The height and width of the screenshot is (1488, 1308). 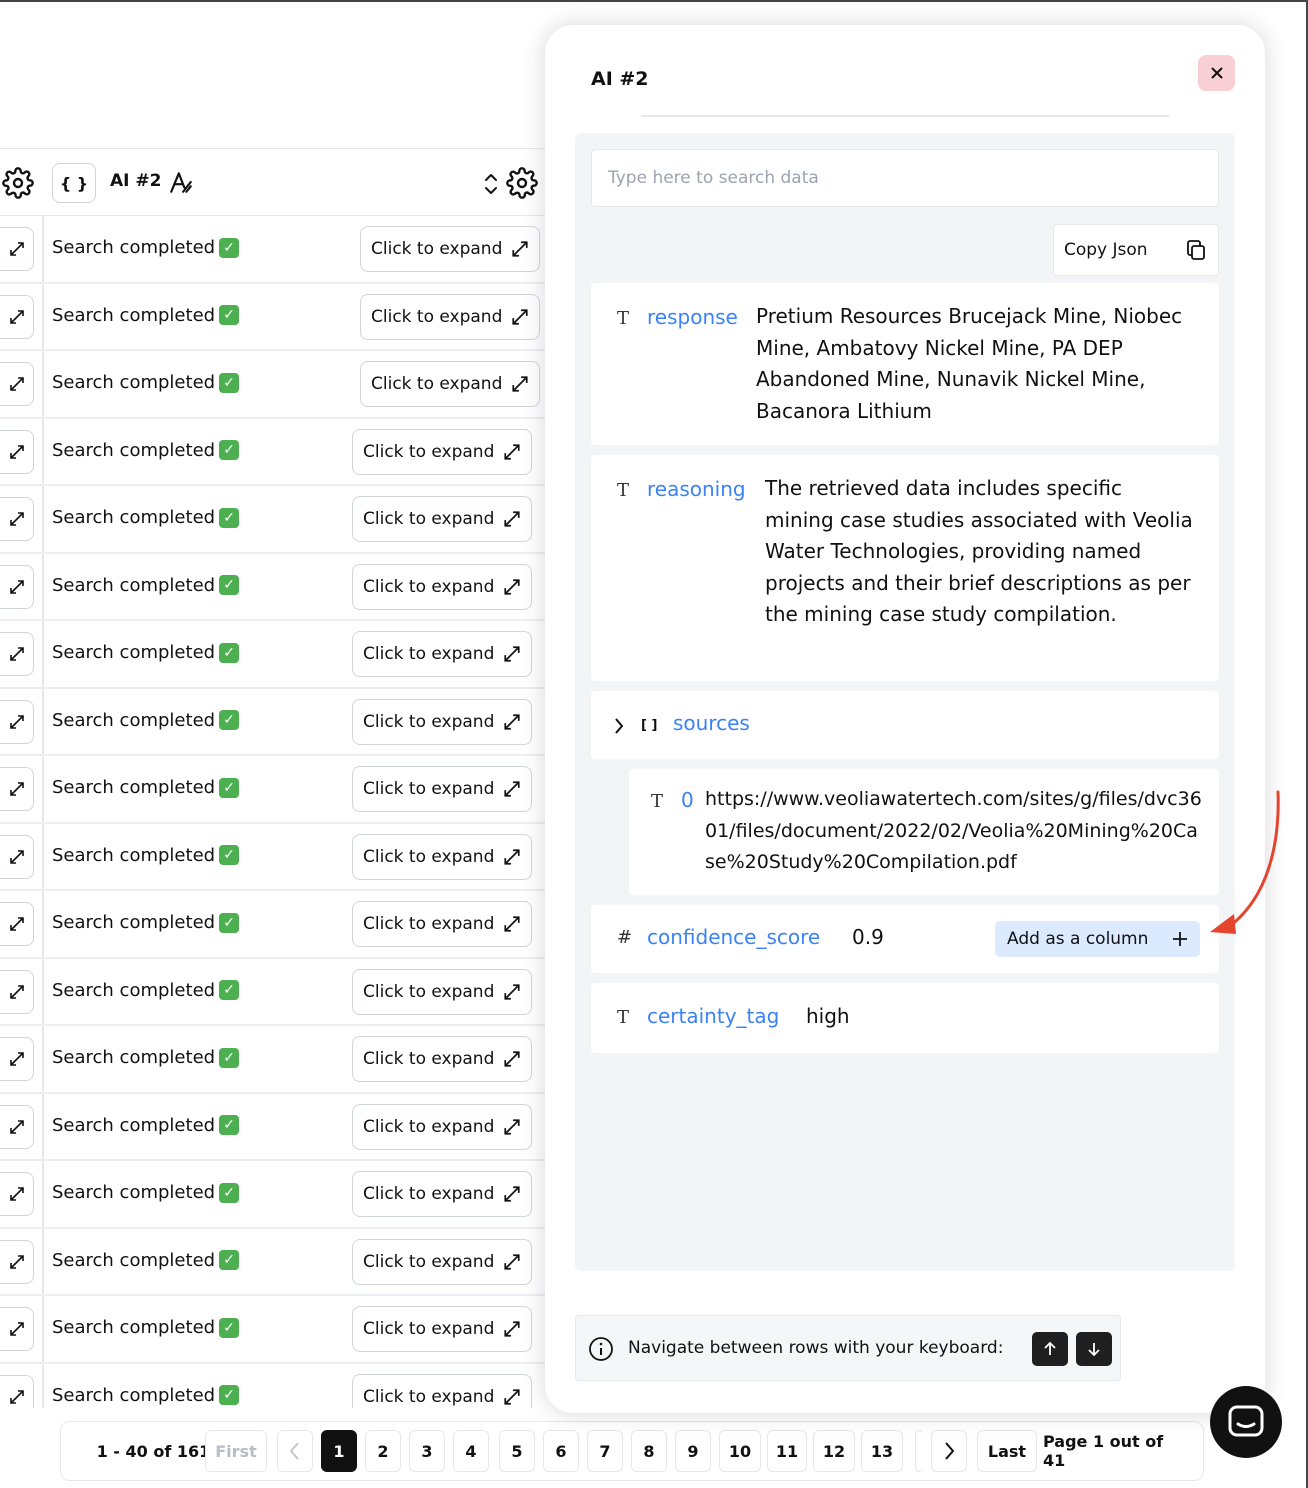 What do you see at coordinates (905, 1018) in the screenshot?
I see `field-certainty-tag: T certainty_tag high` at bounding box center [905, 1018].